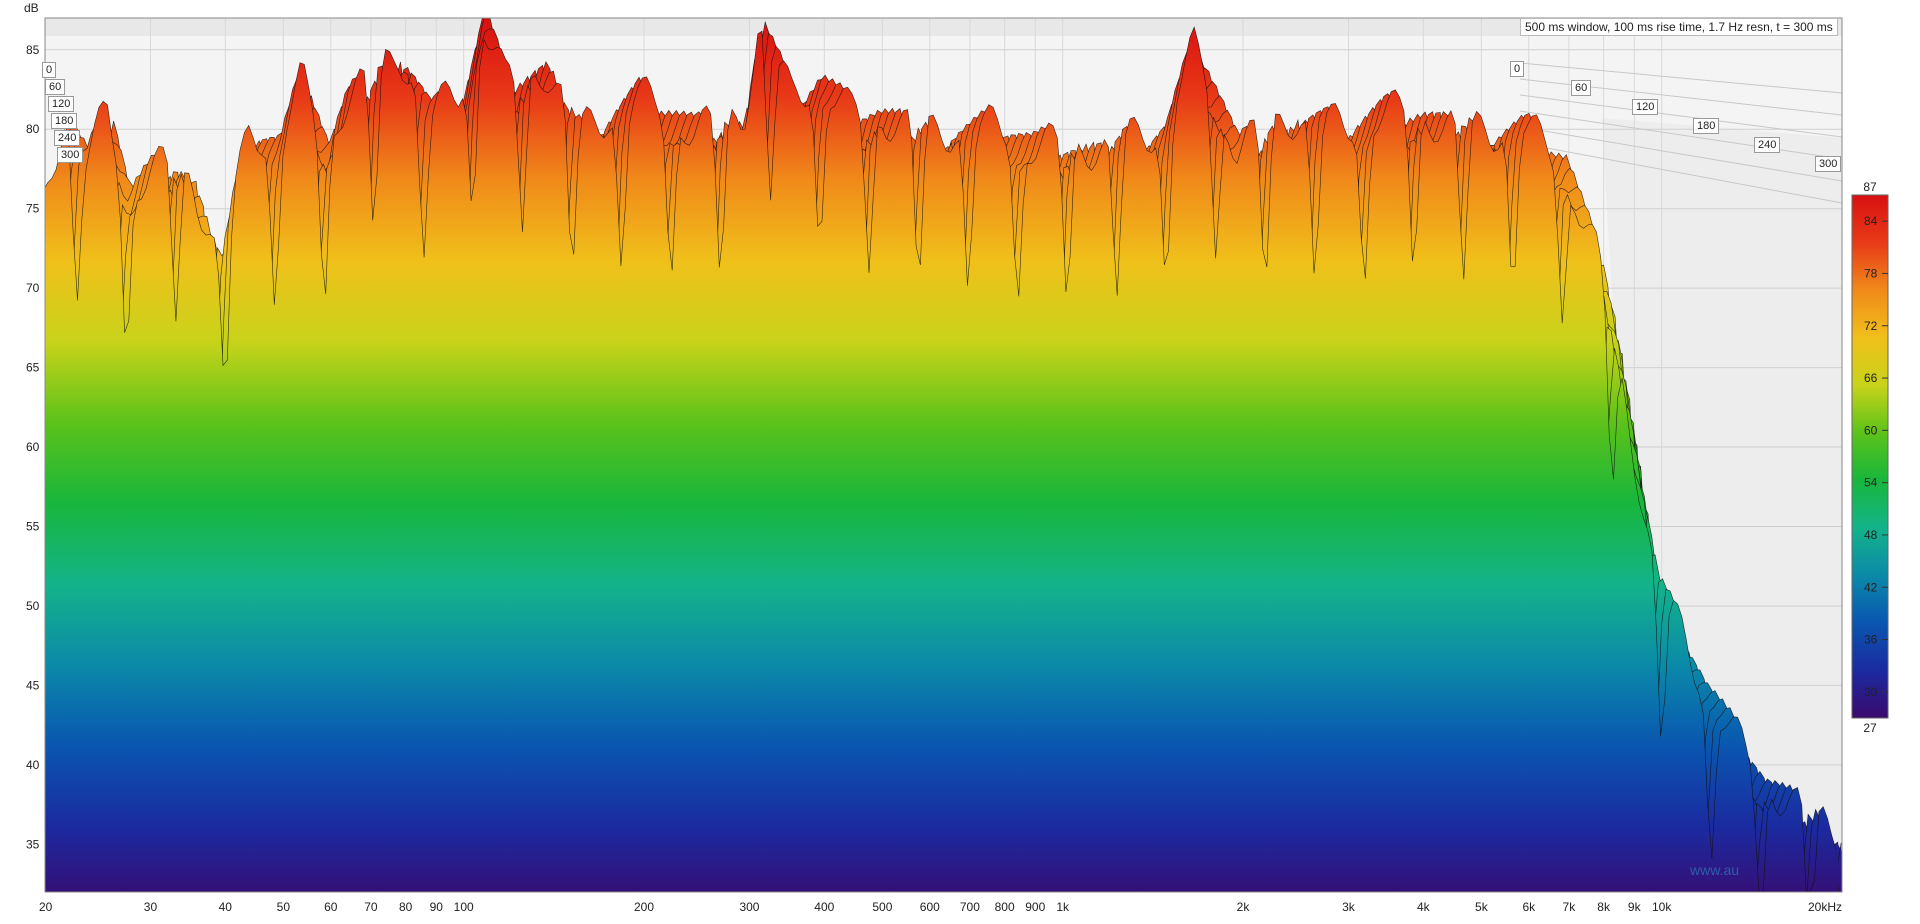 This screenshot has width=1920, height=924. I want to click on y-tick-label: 40, so click(33, 765).